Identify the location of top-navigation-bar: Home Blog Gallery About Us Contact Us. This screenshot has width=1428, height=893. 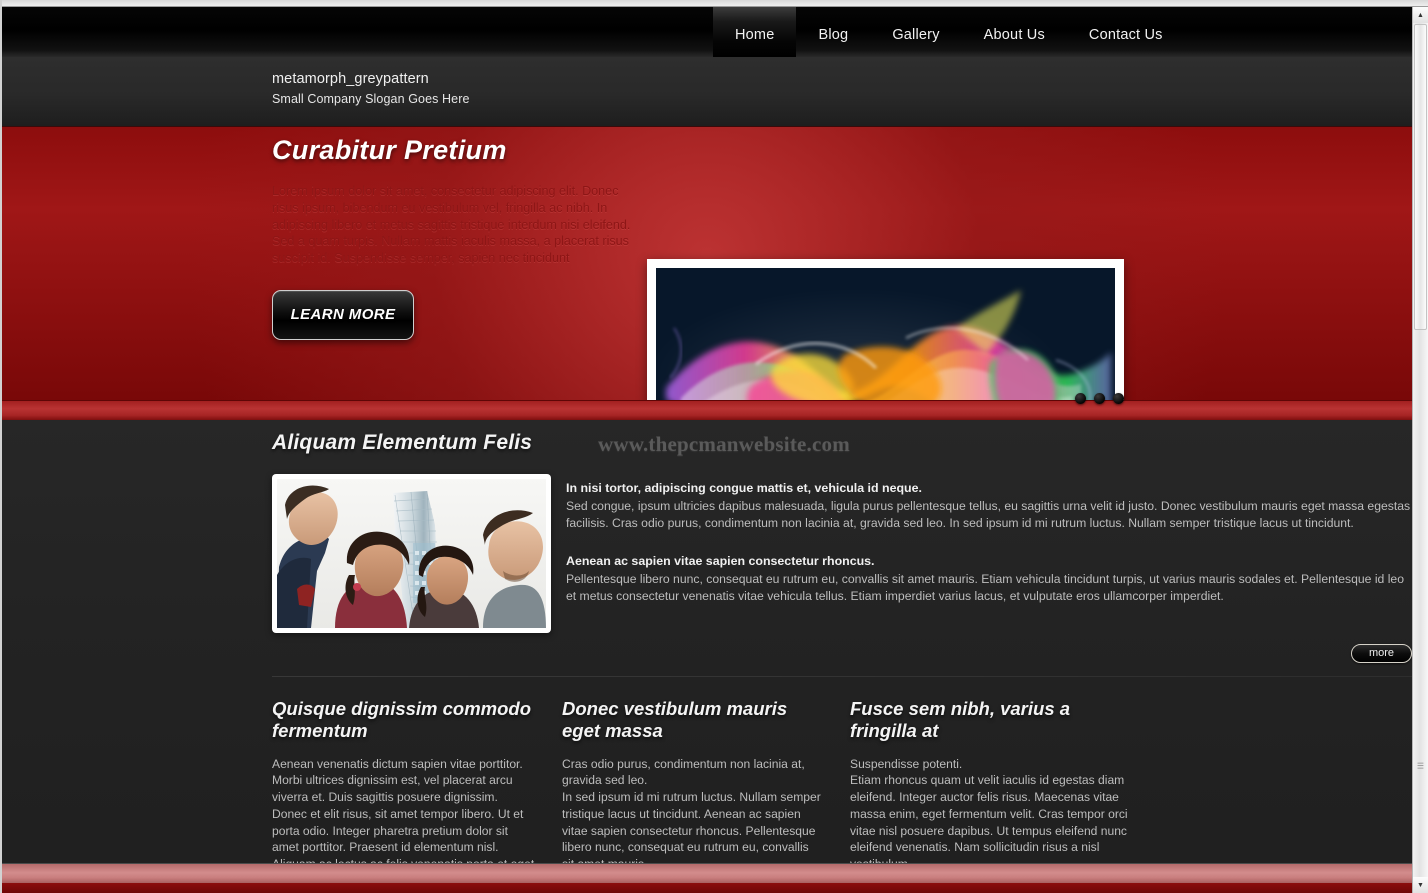
(707, 32).